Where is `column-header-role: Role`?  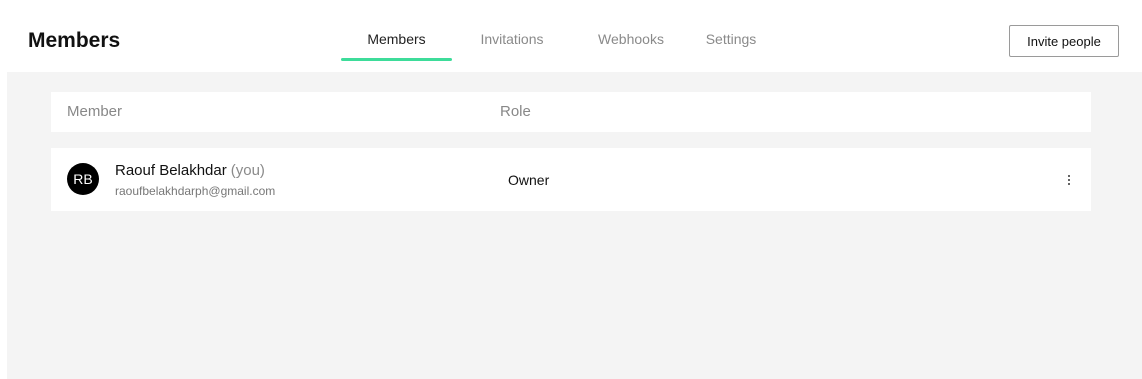
column-header-role: Role is located at coordinates (515, 111).